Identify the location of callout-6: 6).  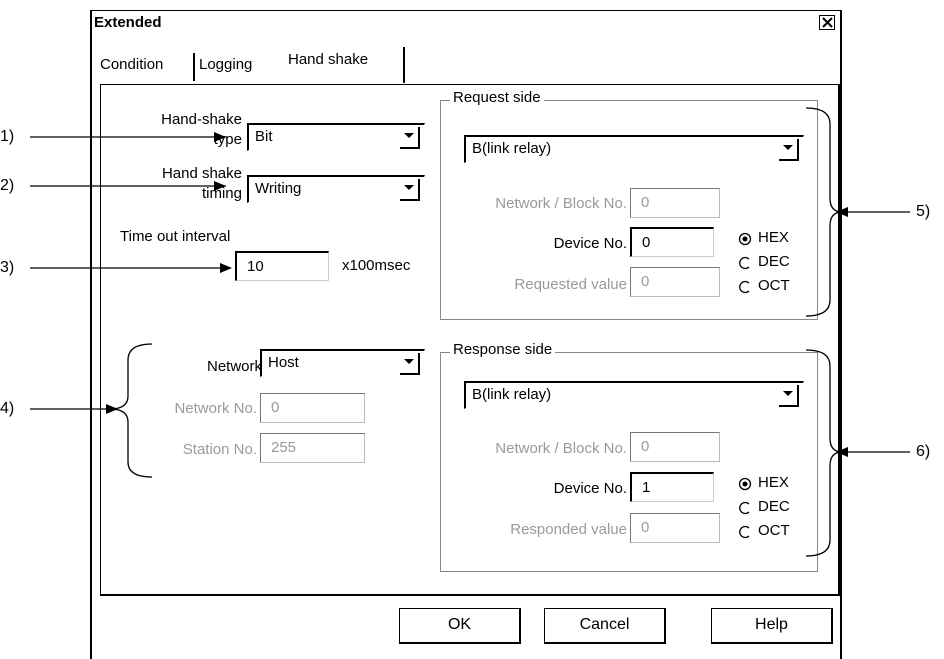
(923, 451).